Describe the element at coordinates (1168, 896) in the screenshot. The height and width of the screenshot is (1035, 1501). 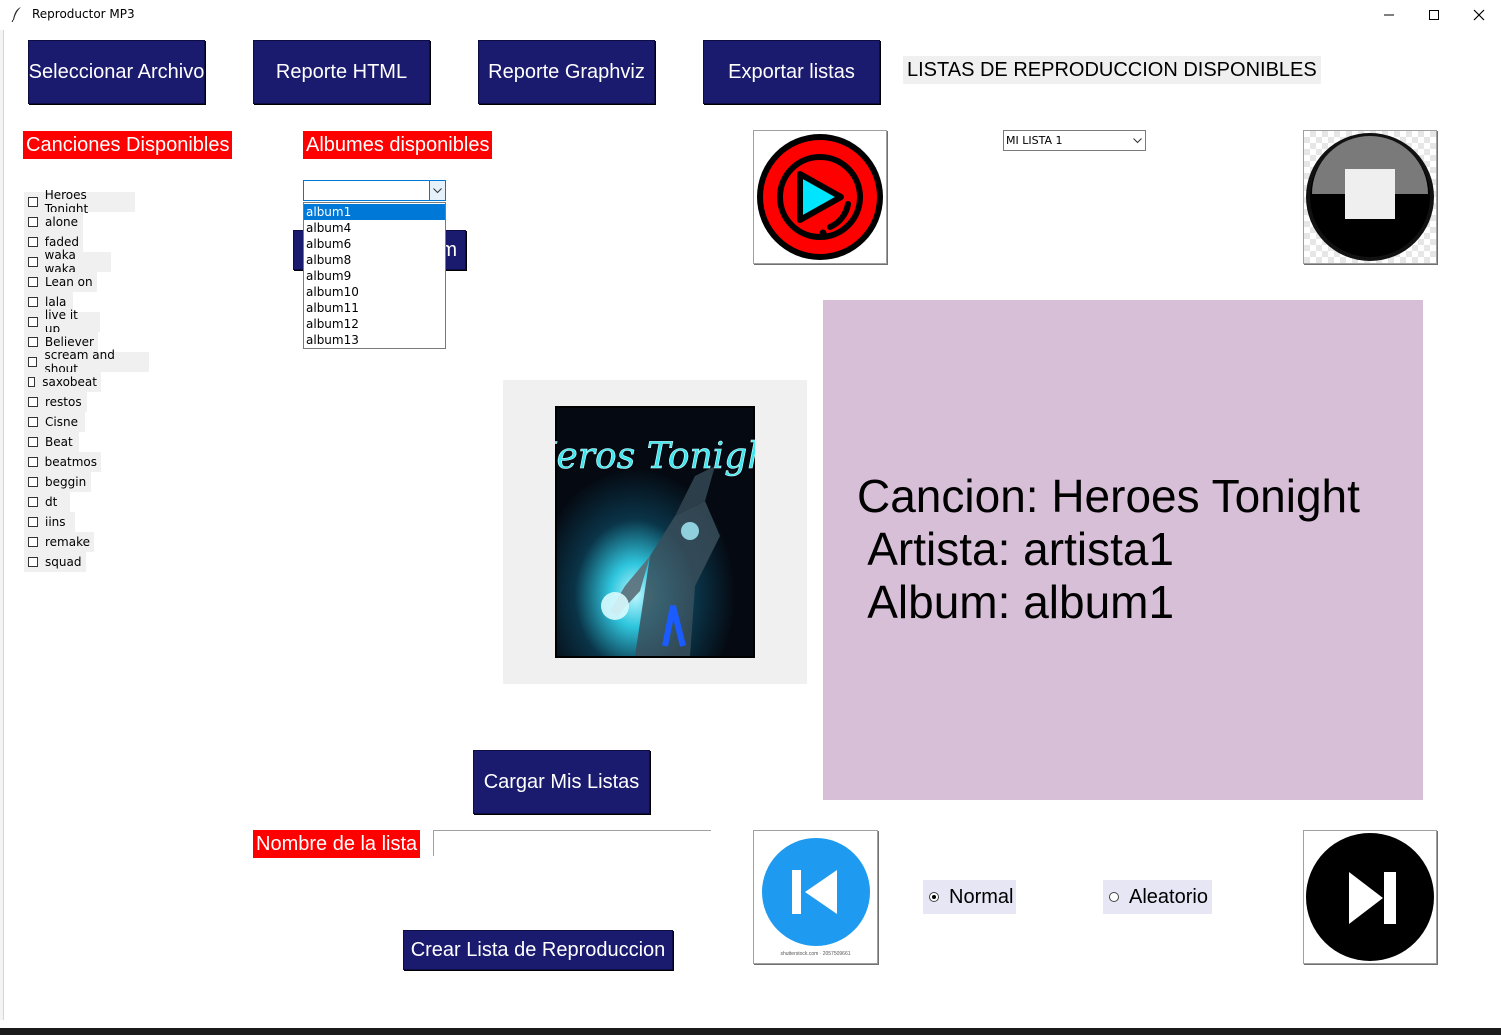
I see `random-radio-label: Aleatorio` at that location.